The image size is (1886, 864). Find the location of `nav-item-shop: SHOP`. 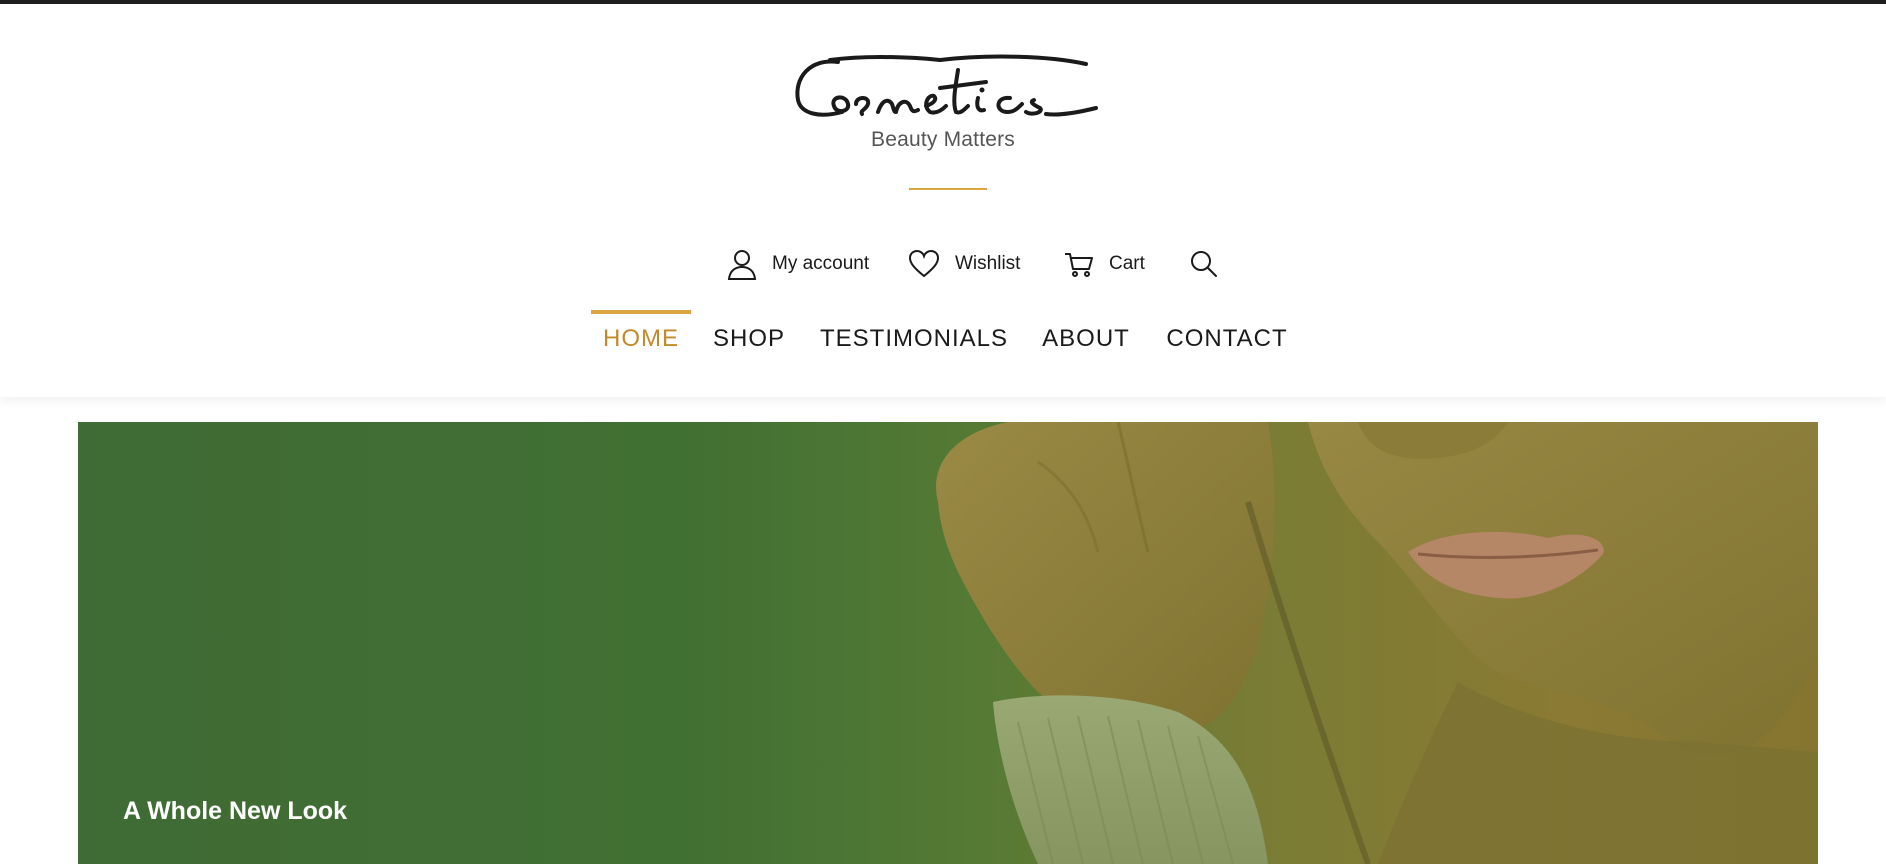

nav-item-shop: SHOP is located at coordinates (749, 339).